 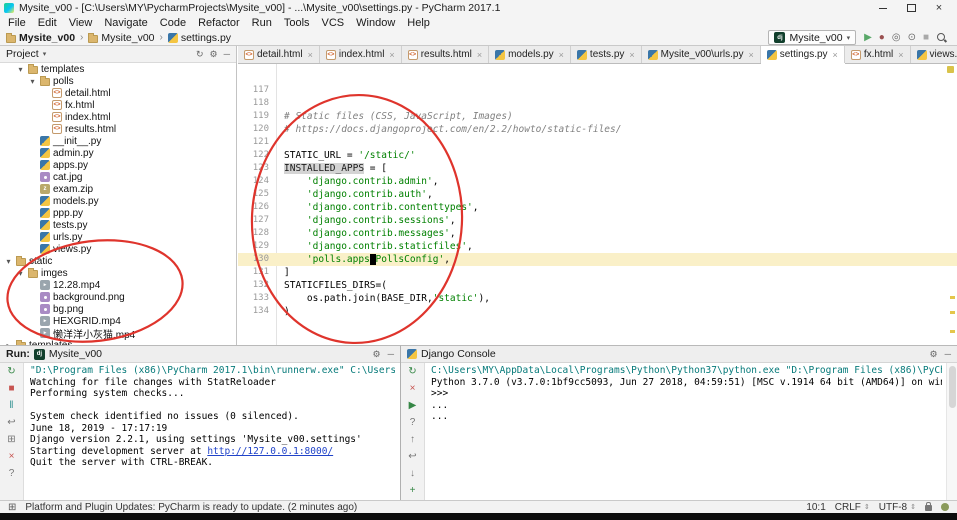 What do you see at coordinates (597, 220) in the screenshot?
I see `code-line: 127 'django.contrib.sessions',` at bounding box center [597, 220].